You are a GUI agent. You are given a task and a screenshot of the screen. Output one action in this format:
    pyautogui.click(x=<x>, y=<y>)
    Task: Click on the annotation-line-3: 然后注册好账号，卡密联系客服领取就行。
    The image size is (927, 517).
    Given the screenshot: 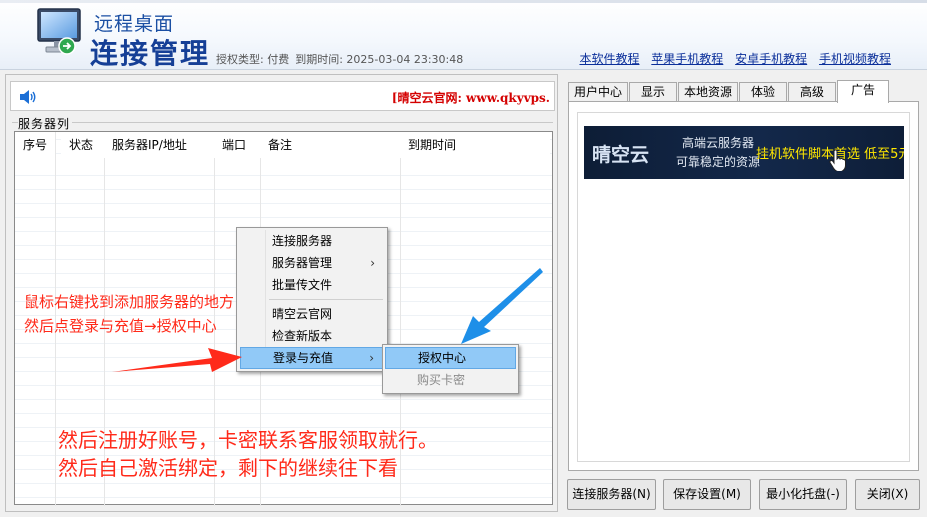 What is the action you would take?
    pyautogui.click(x=248, y=440)
    